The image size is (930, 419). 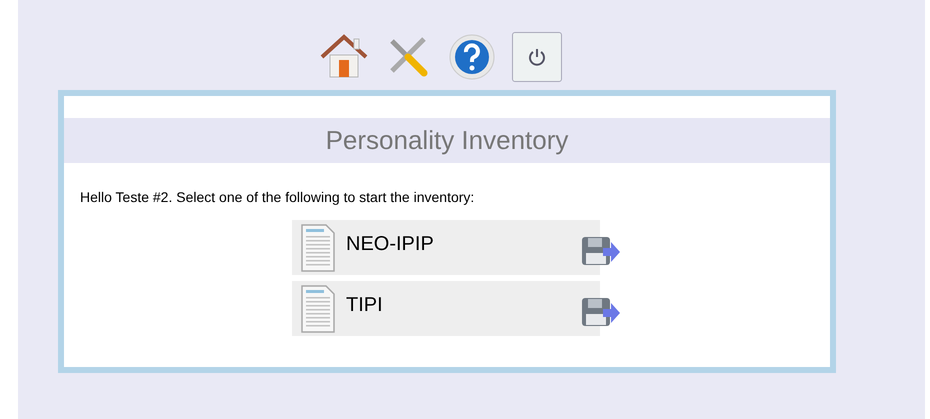 I want to click on greeting-text: Hello Teste #2. Select one of the following to start the inventory:, so click(x=278, y=197).